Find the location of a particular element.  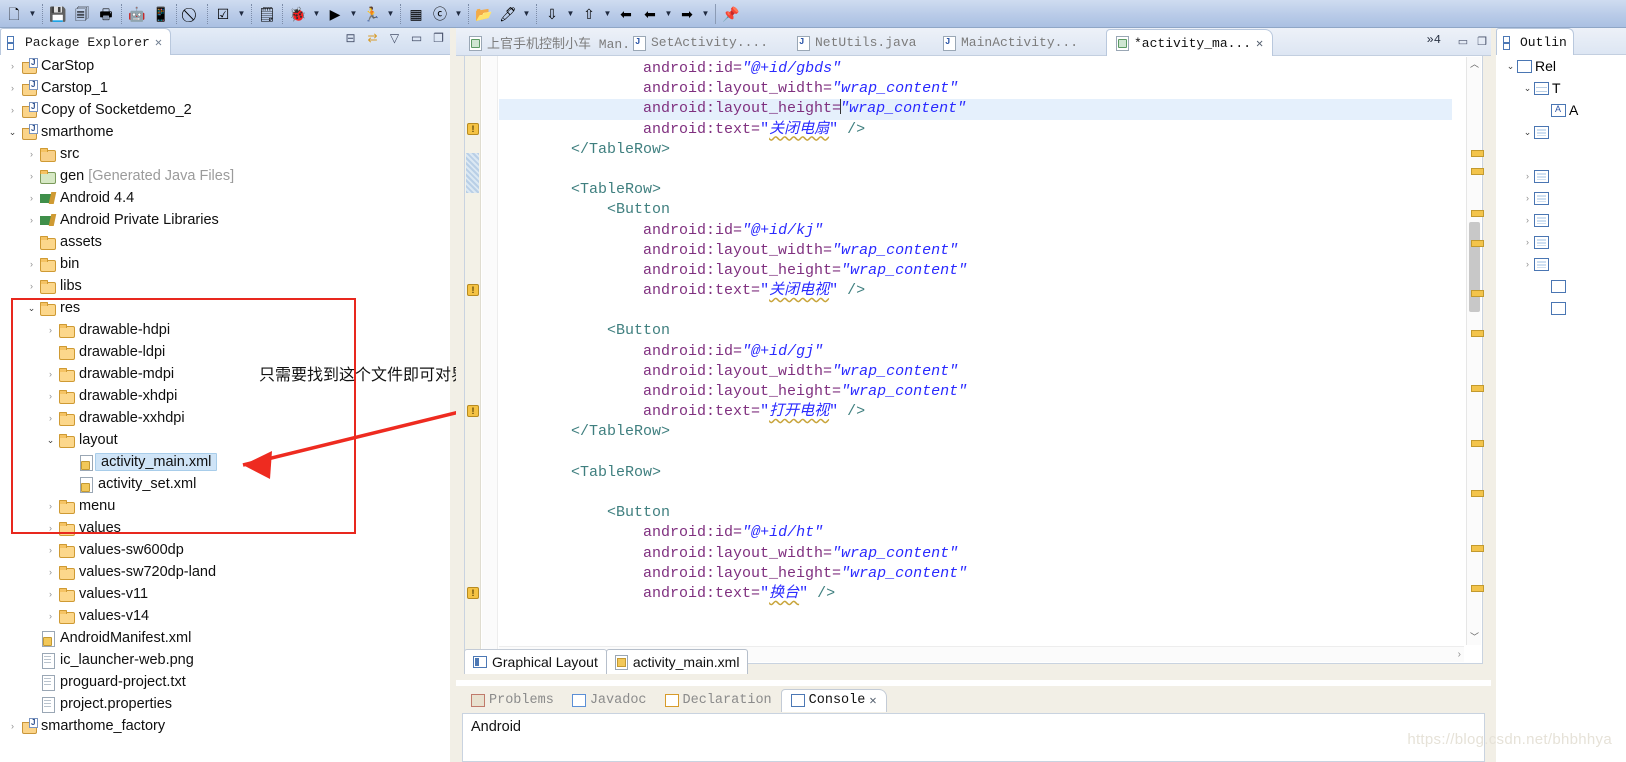

outline-row-9: › is located at coordinates (1561, 264).